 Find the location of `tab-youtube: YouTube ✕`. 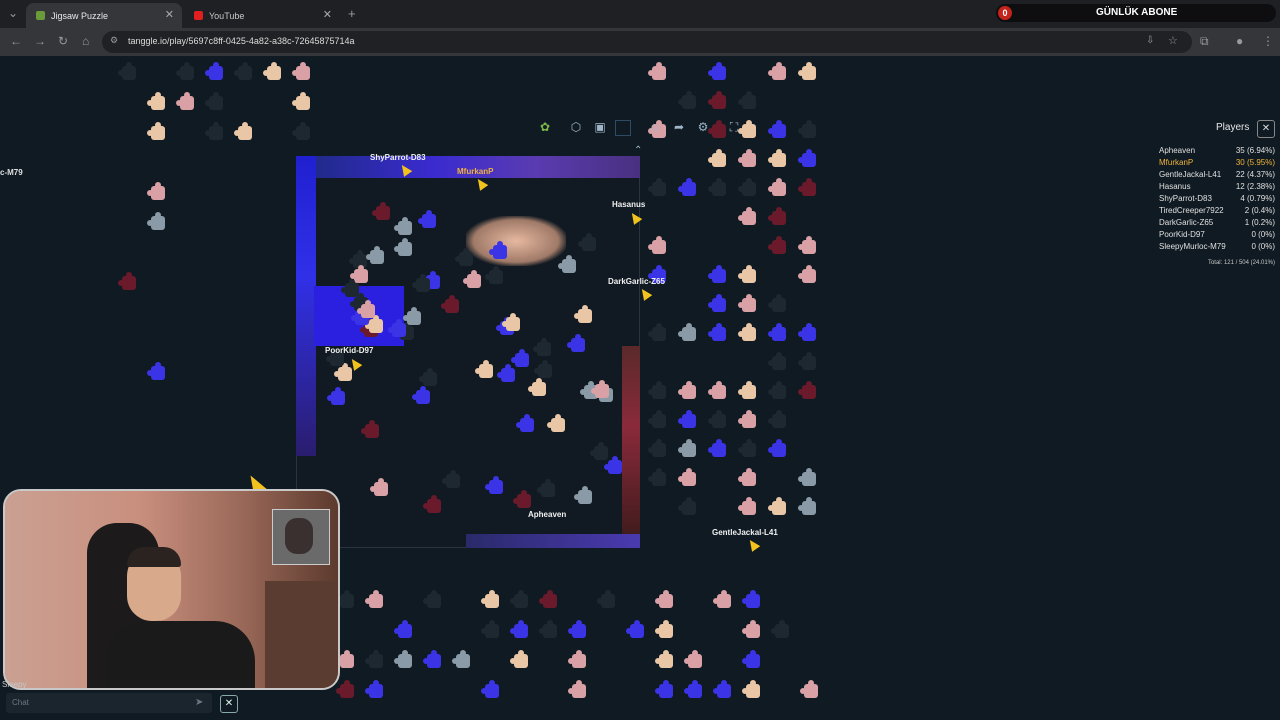

tab-youtube: YouTube ✕ is located at coordinates (262, 15).